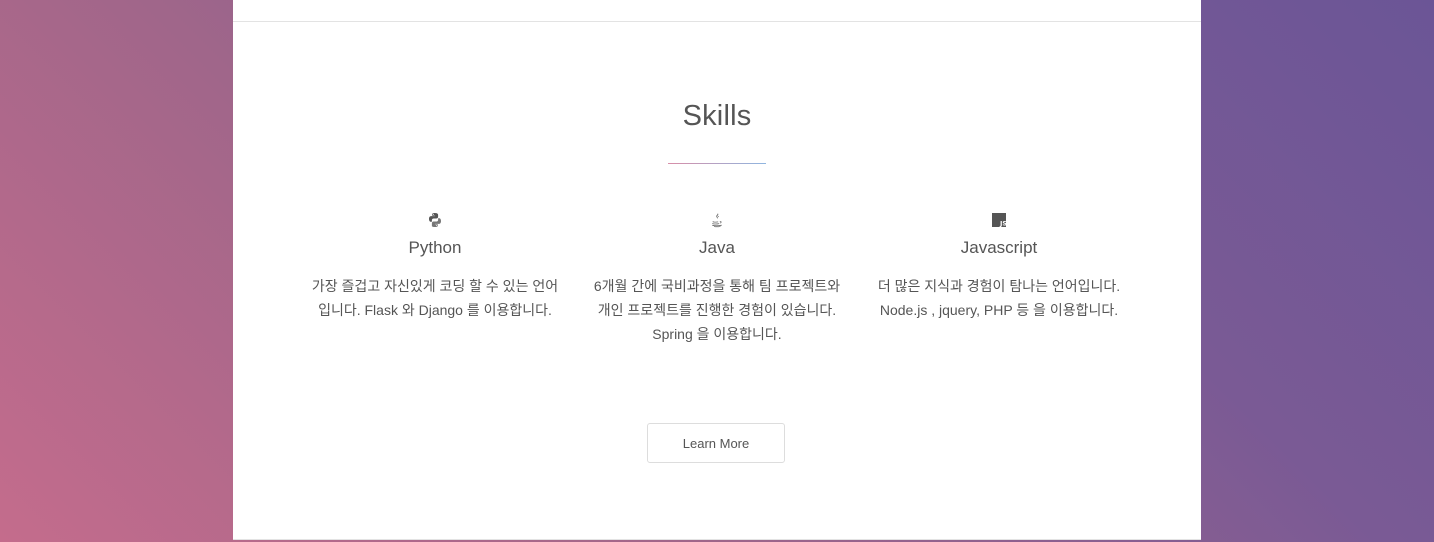 Image resolution: width=1434 pixels, height=542 pixels. I want to click on svg-text: JS, so click(1003, 223).